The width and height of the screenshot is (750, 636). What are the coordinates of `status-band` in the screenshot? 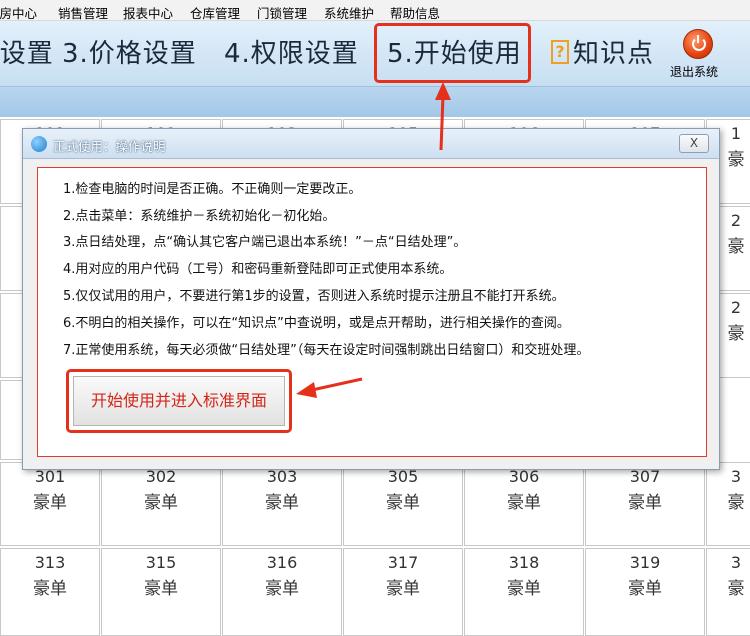 It's located at (375, 102).